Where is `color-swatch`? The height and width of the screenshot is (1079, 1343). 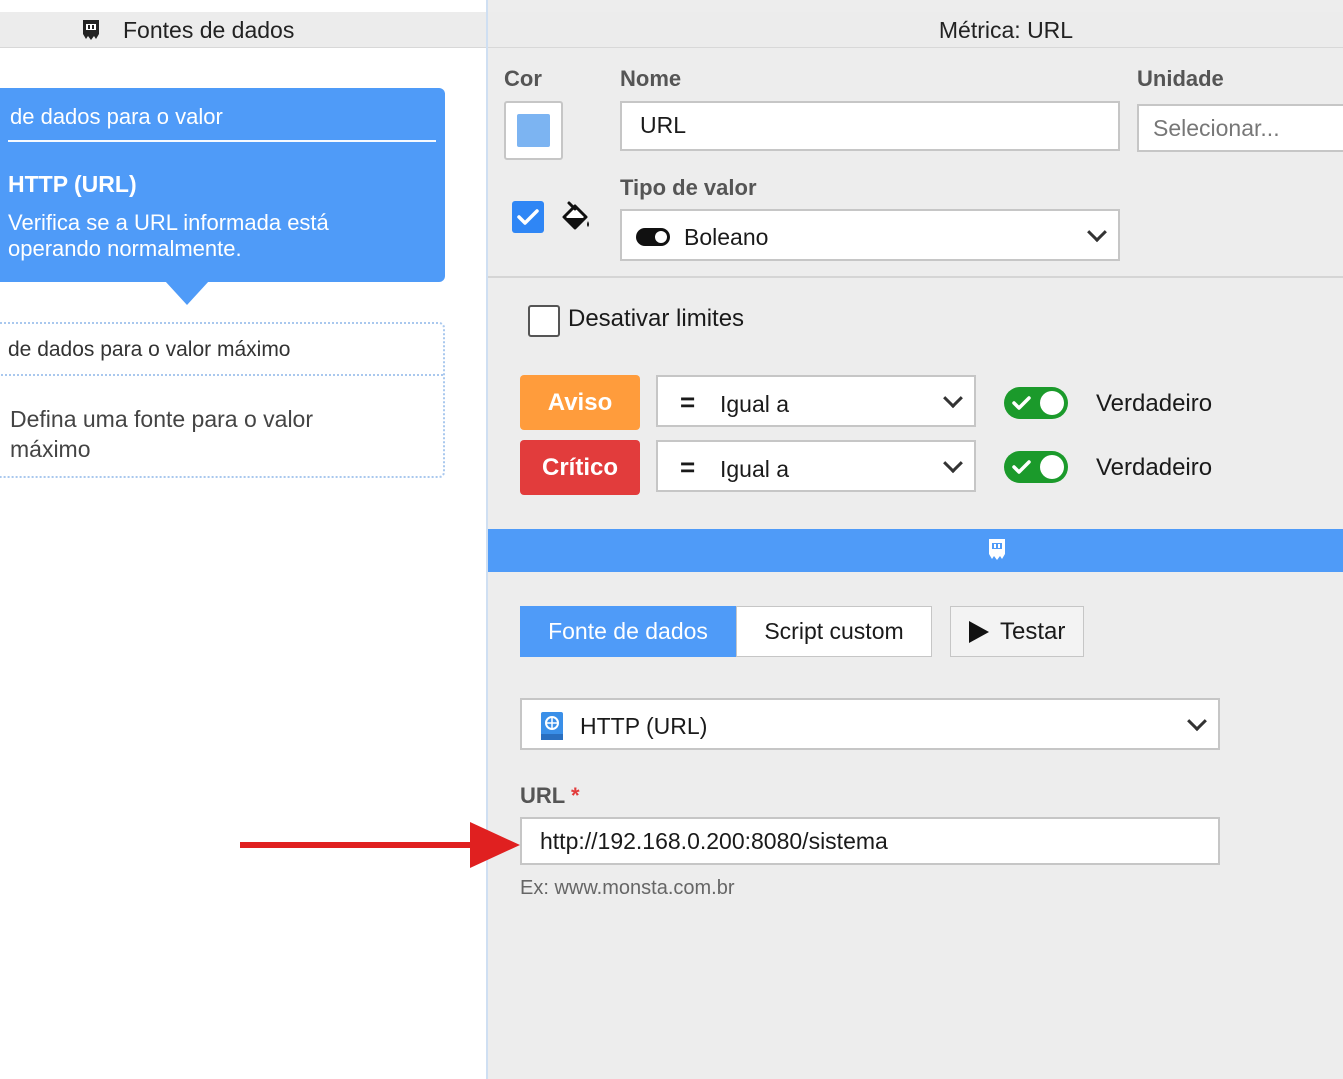 color-swatch is located at coordinates (533, 130).